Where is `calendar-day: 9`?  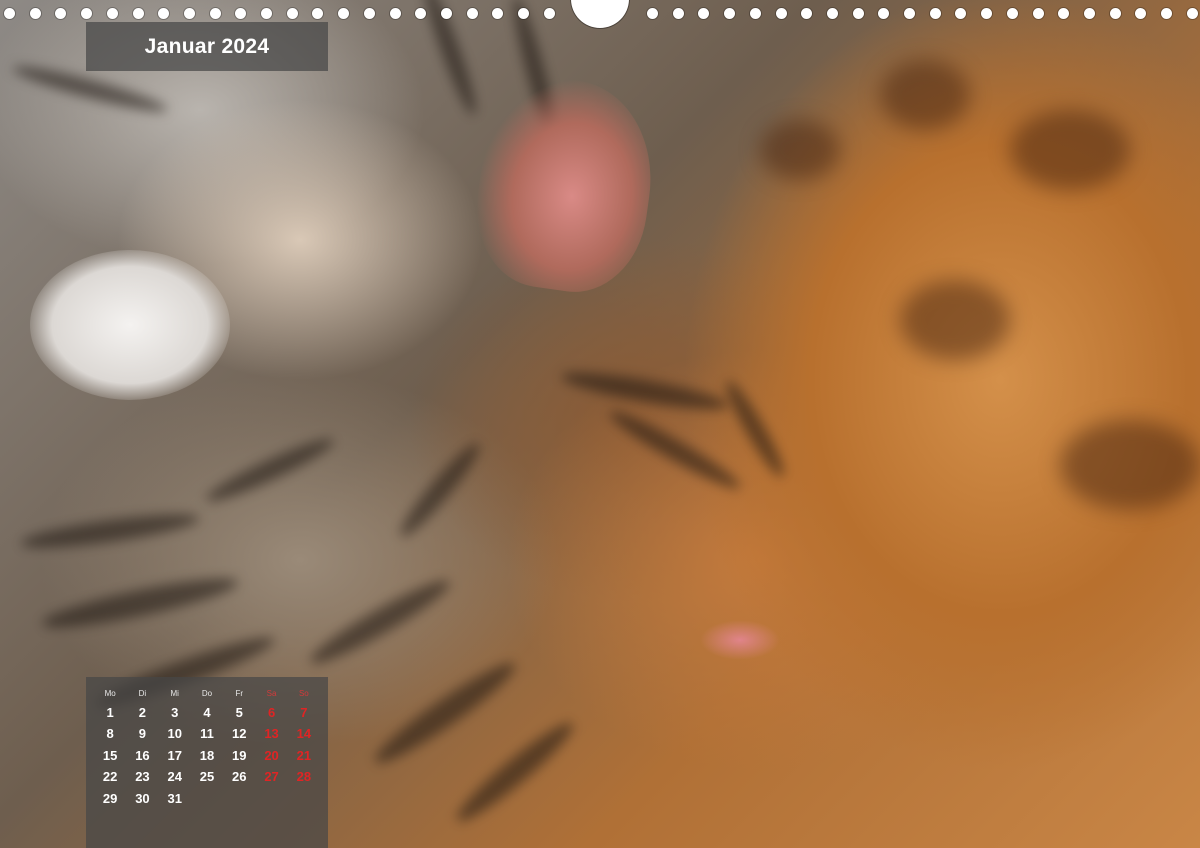
calendar-day: 9 is located at coordinates (142, 734).